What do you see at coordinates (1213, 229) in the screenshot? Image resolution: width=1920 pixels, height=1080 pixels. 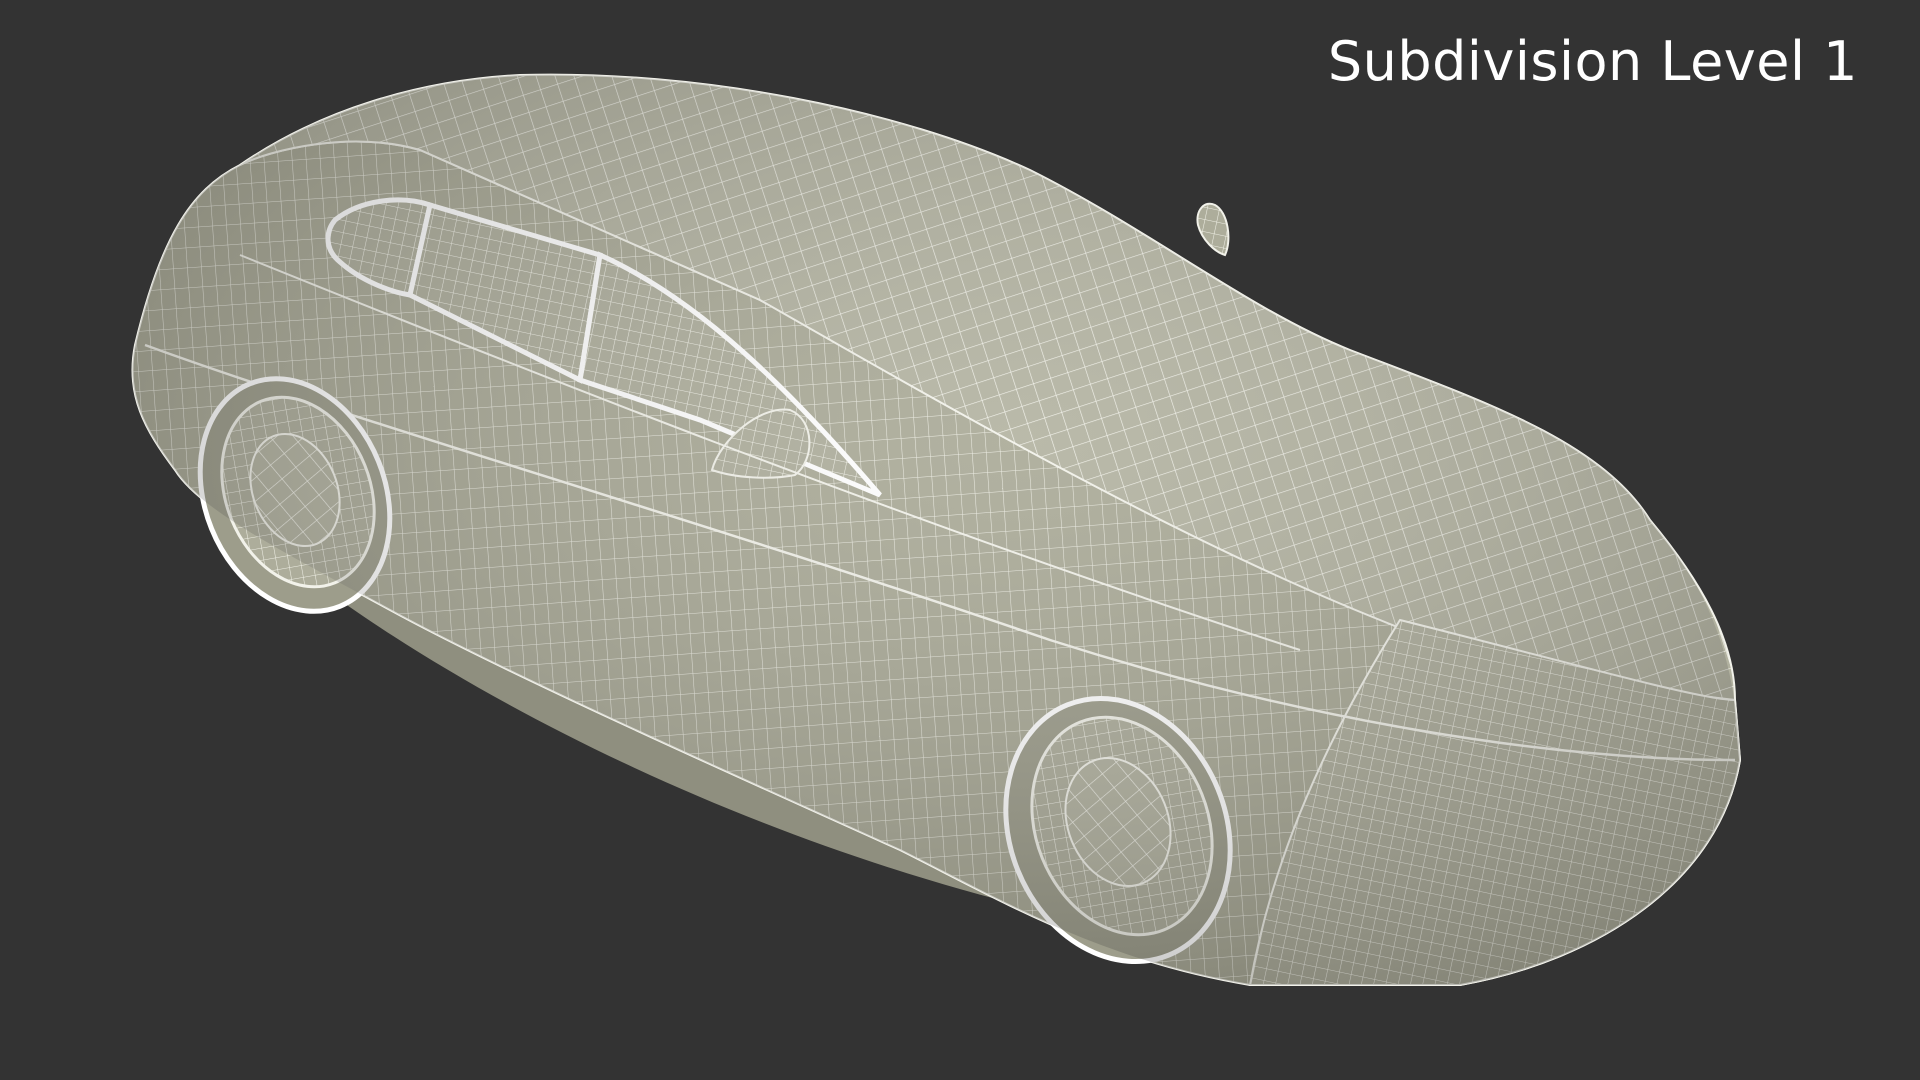 I see `car-mirror-right` at bounding box center [1213, 229].